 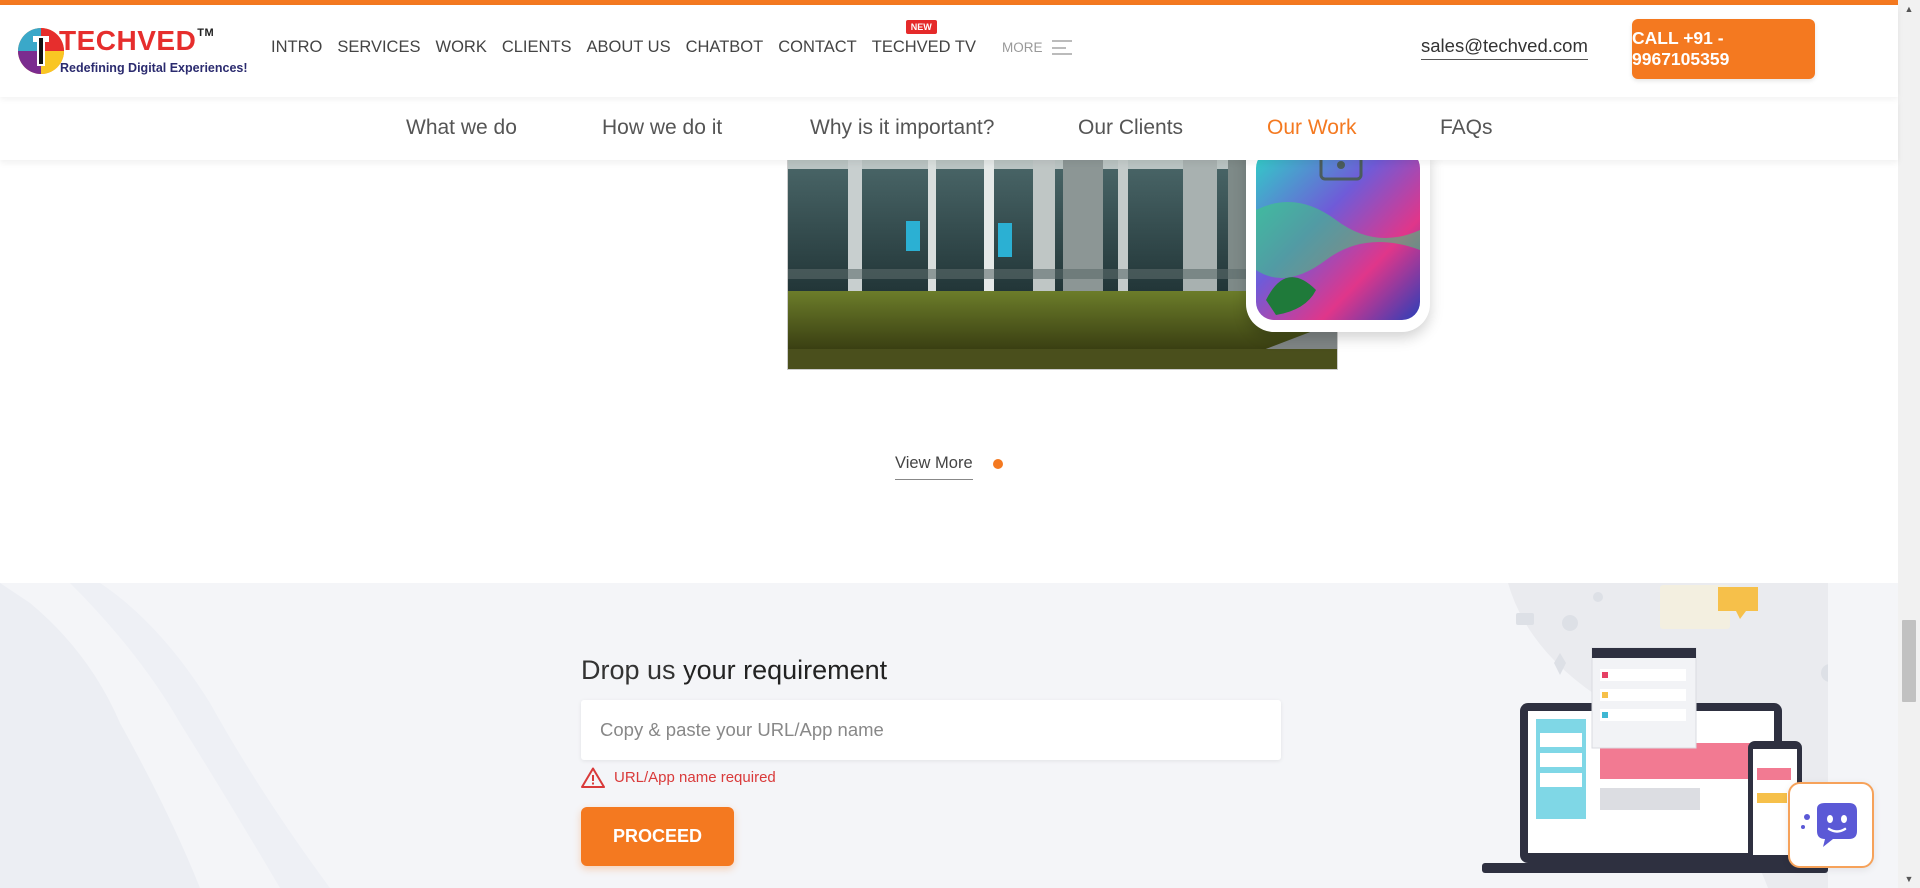 I want to click on devices-illustration, so click(x=1655, y=735).